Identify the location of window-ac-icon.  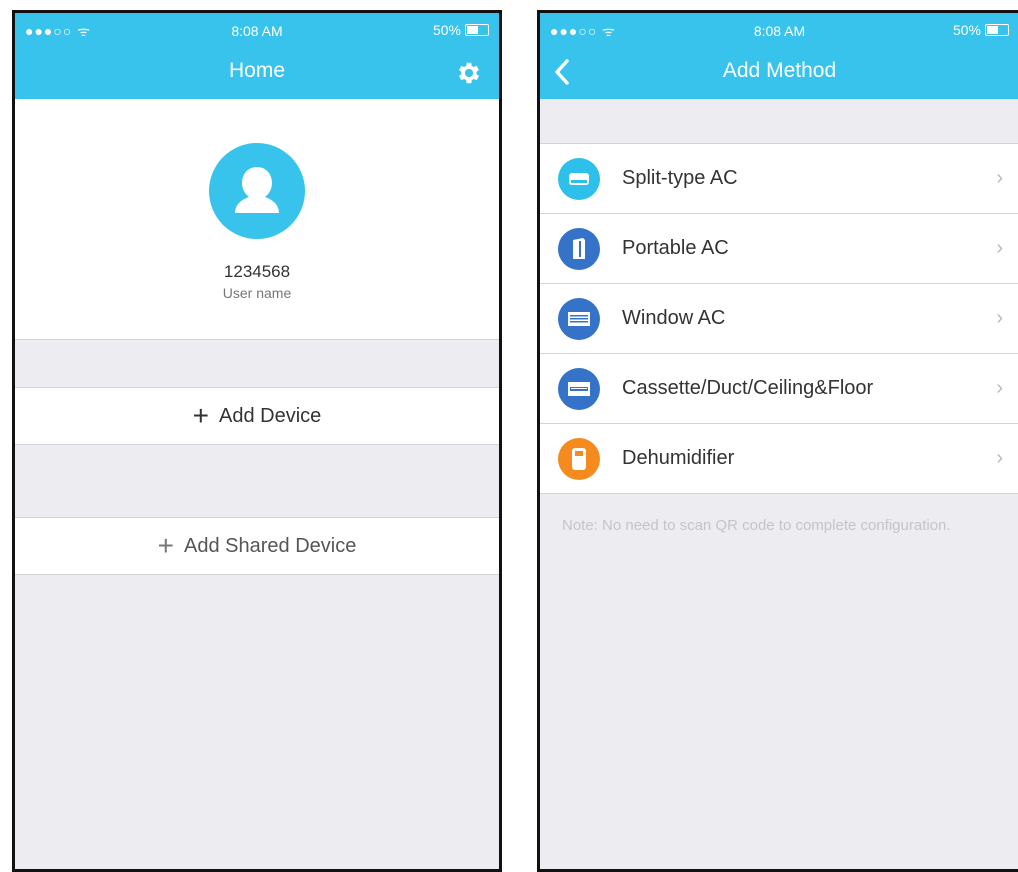
(579, 318).